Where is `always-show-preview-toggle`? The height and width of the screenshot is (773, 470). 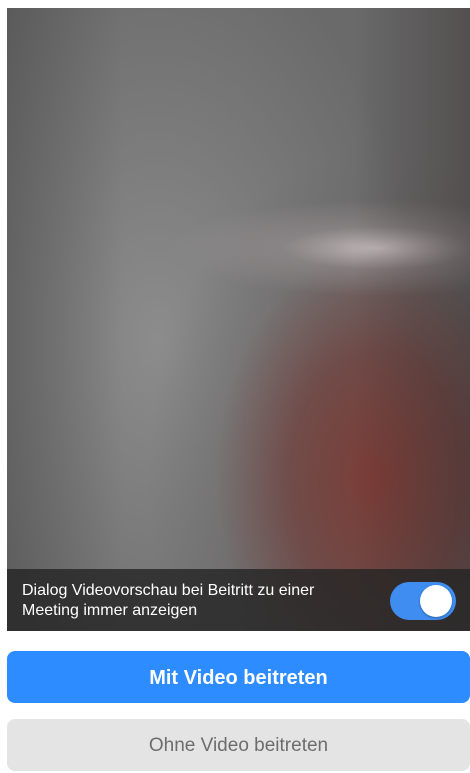 always-show-preview-toggle is located at coordinates (423, 601).